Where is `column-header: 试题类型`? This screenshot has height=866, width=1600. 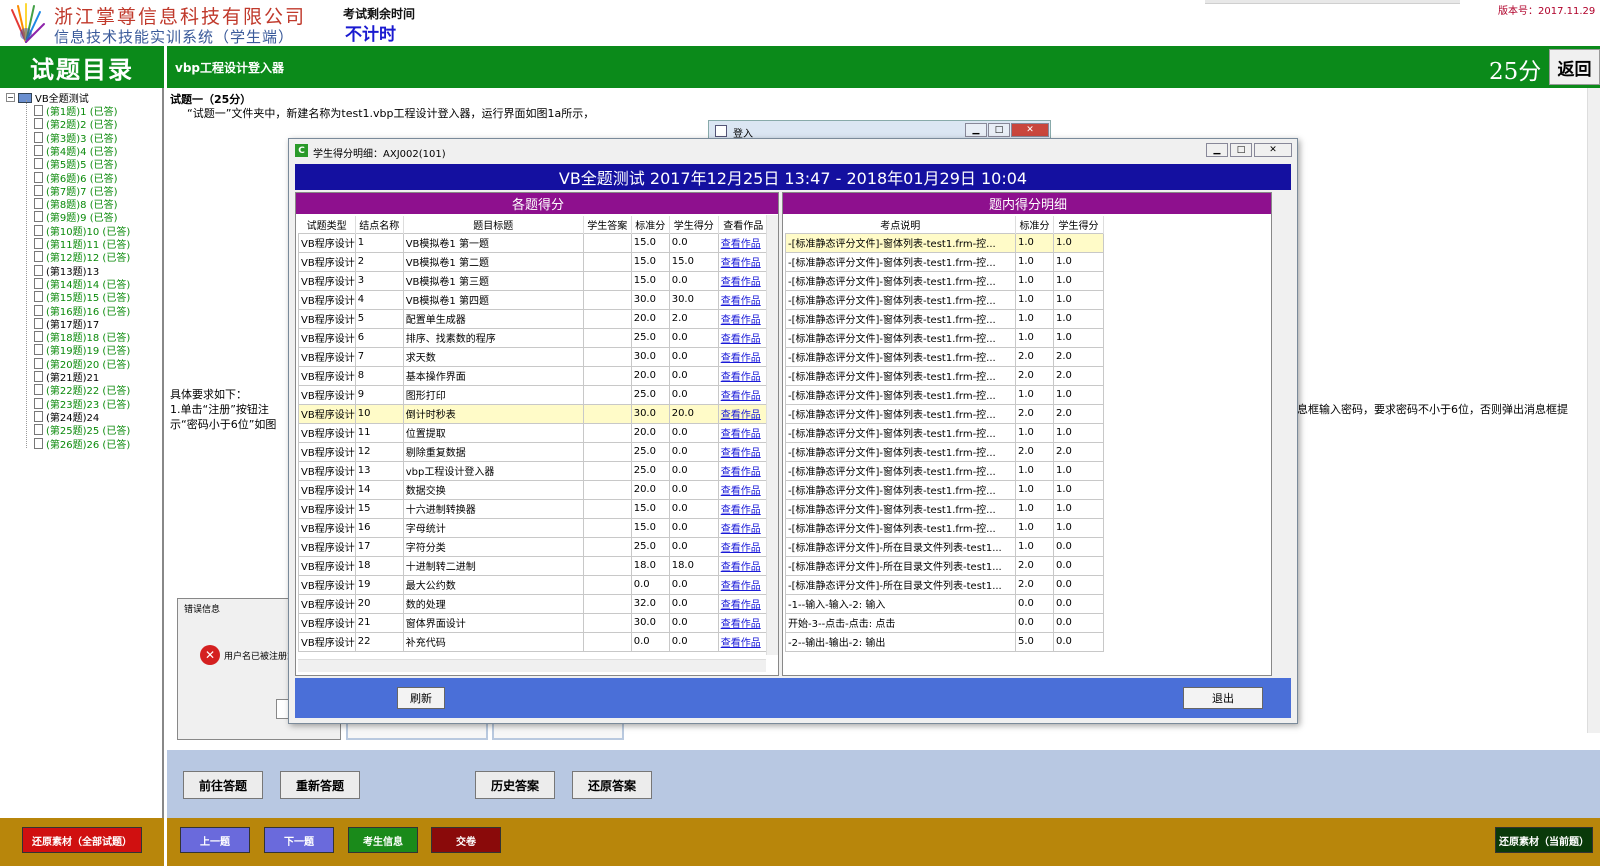
column-header: 试题类型 is located at coordinates (327, 224).